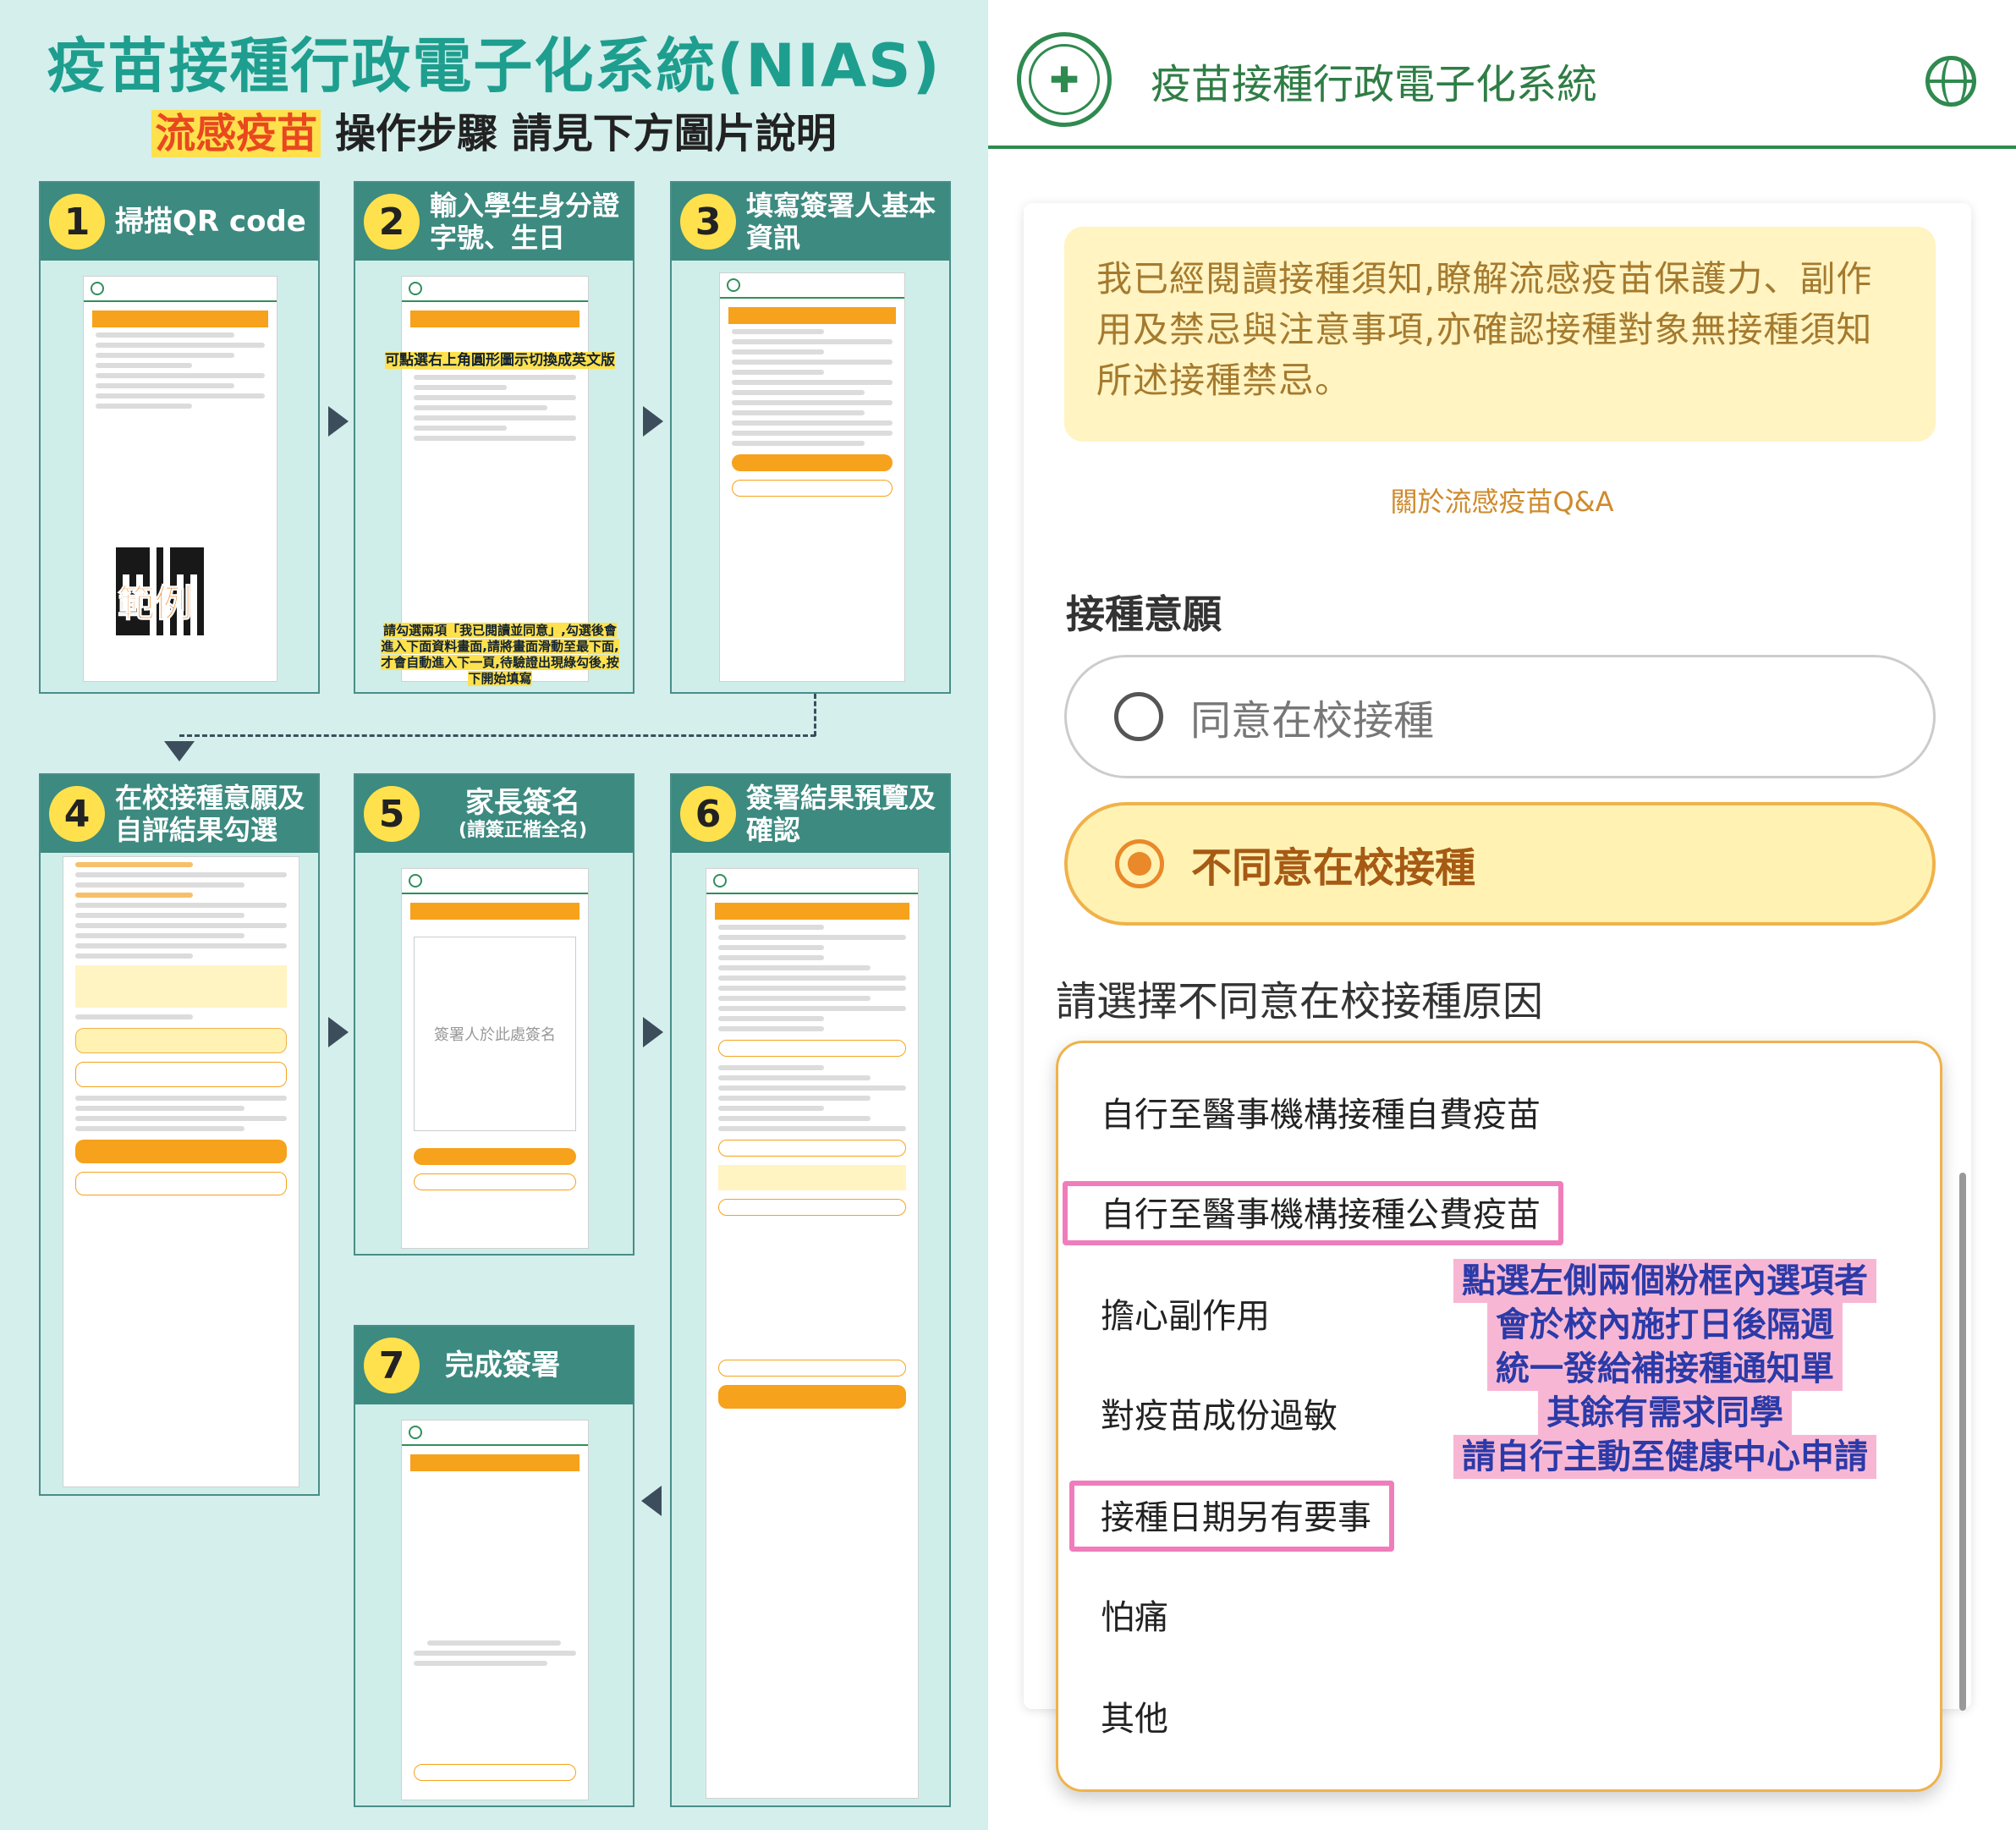 This screenshot has width=2016, height=1830. I want to click on reason-option: 怕痛, so click(1134, 1614).